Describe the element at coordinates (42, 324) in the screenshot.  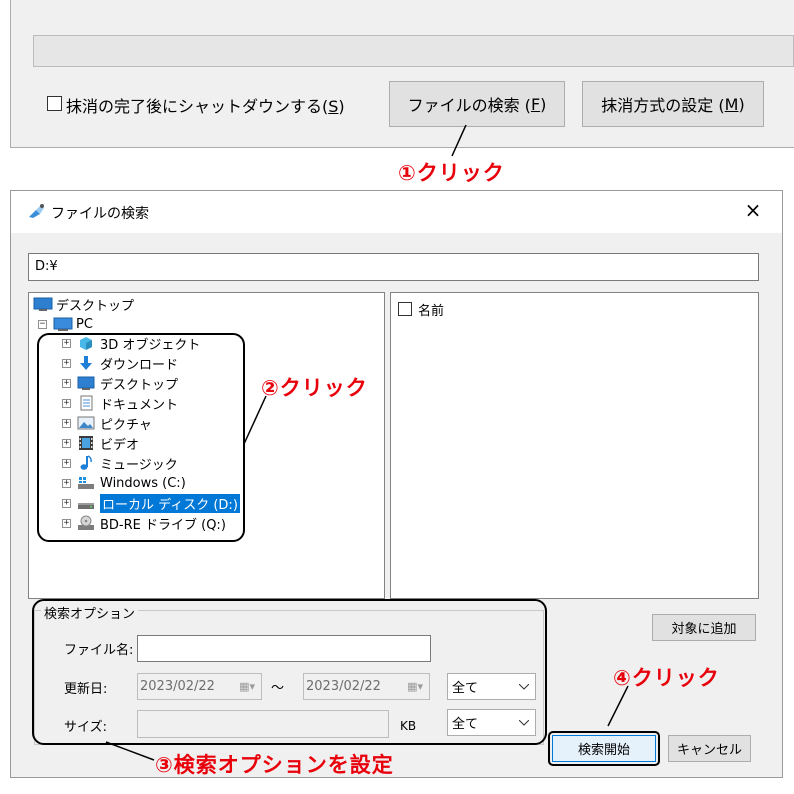
I see `collapse-icon: −` at that location.